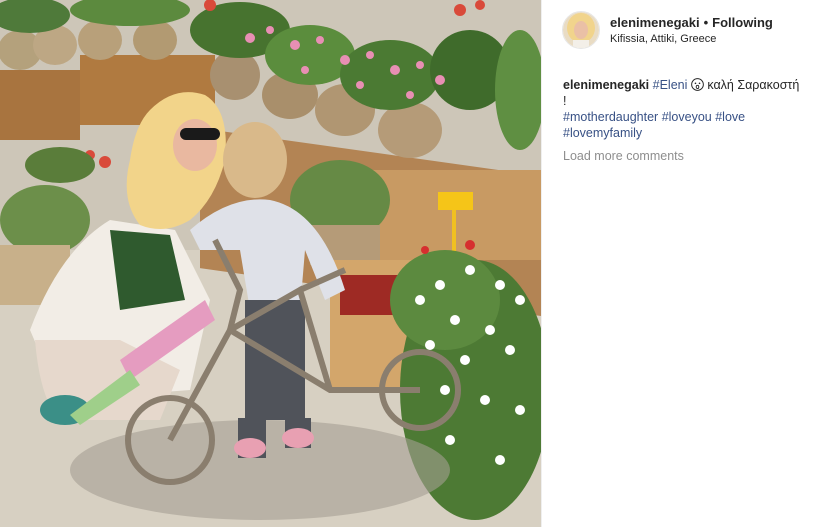 The image size is (840, 527). What do you see at coordinates (687, 117) in the screenshot?
I see `hashtag-link: #loveyou` at bounding box center [687, 117].